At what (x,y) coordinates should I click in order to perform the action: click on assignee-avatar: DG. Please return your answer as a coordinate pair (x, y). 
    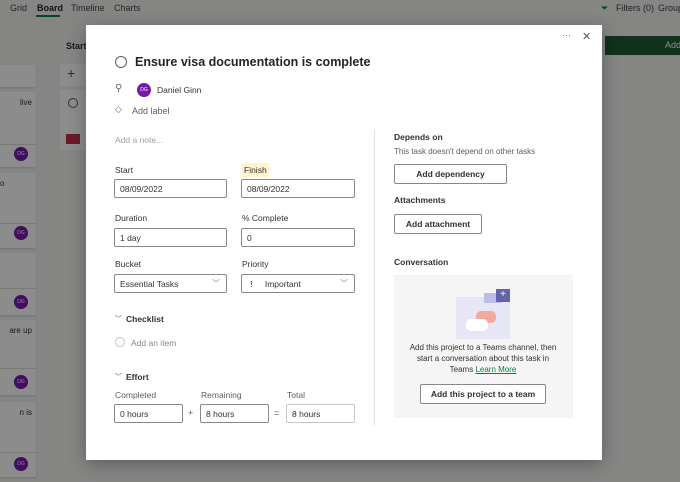
    Looking at the image, I should click on (144, 90).